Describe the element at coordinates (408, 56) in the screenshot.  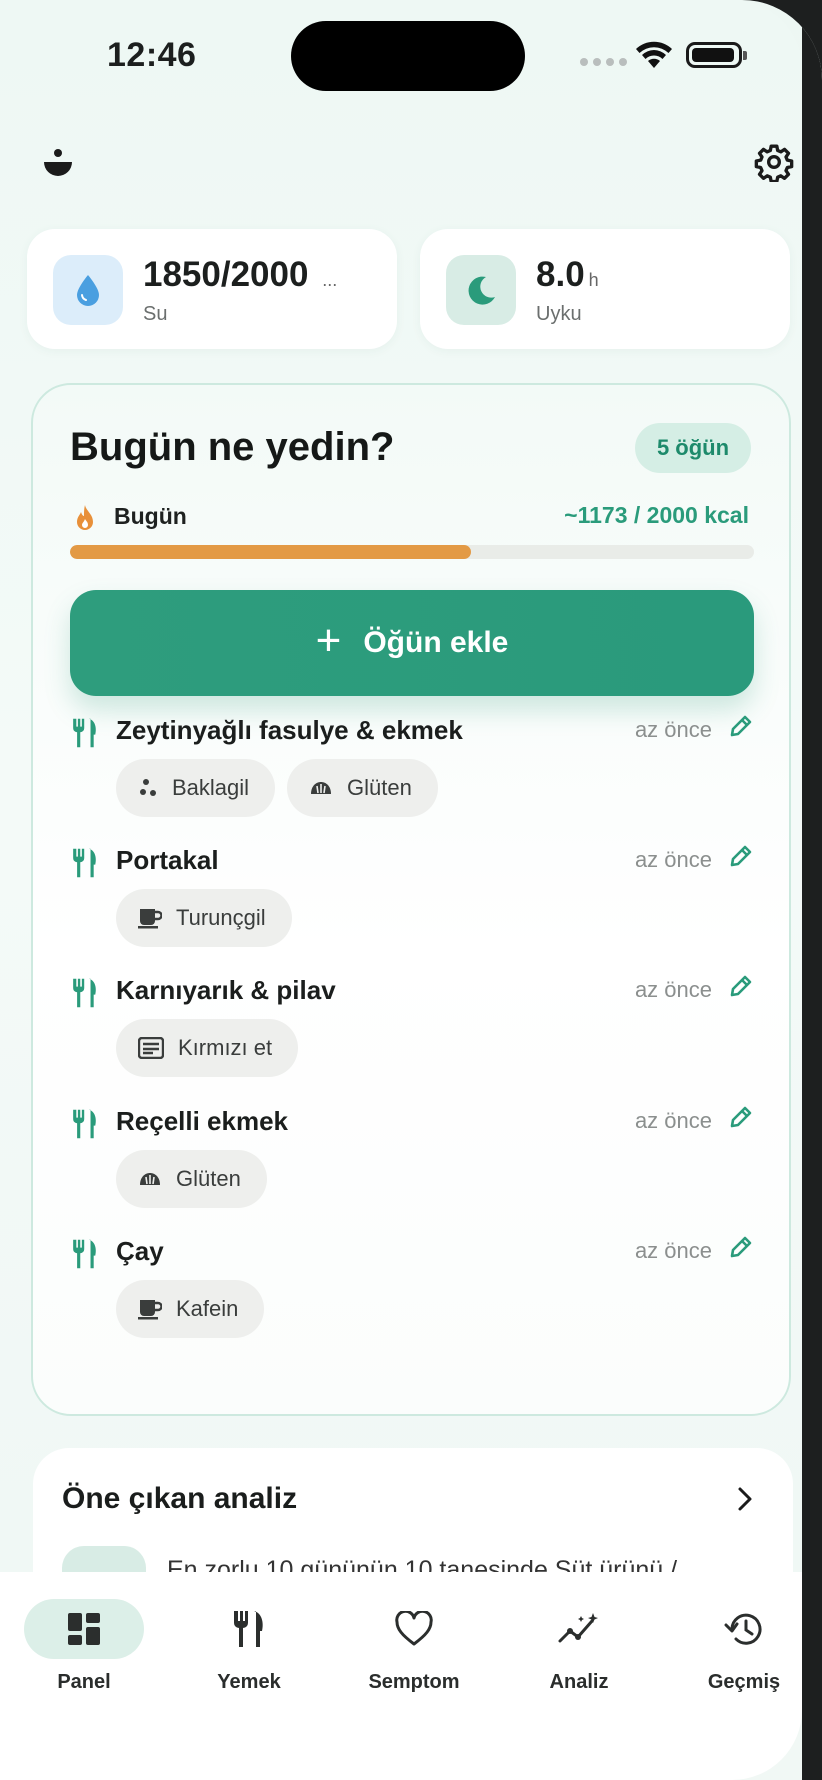
I see `dynamic-island` at that location.